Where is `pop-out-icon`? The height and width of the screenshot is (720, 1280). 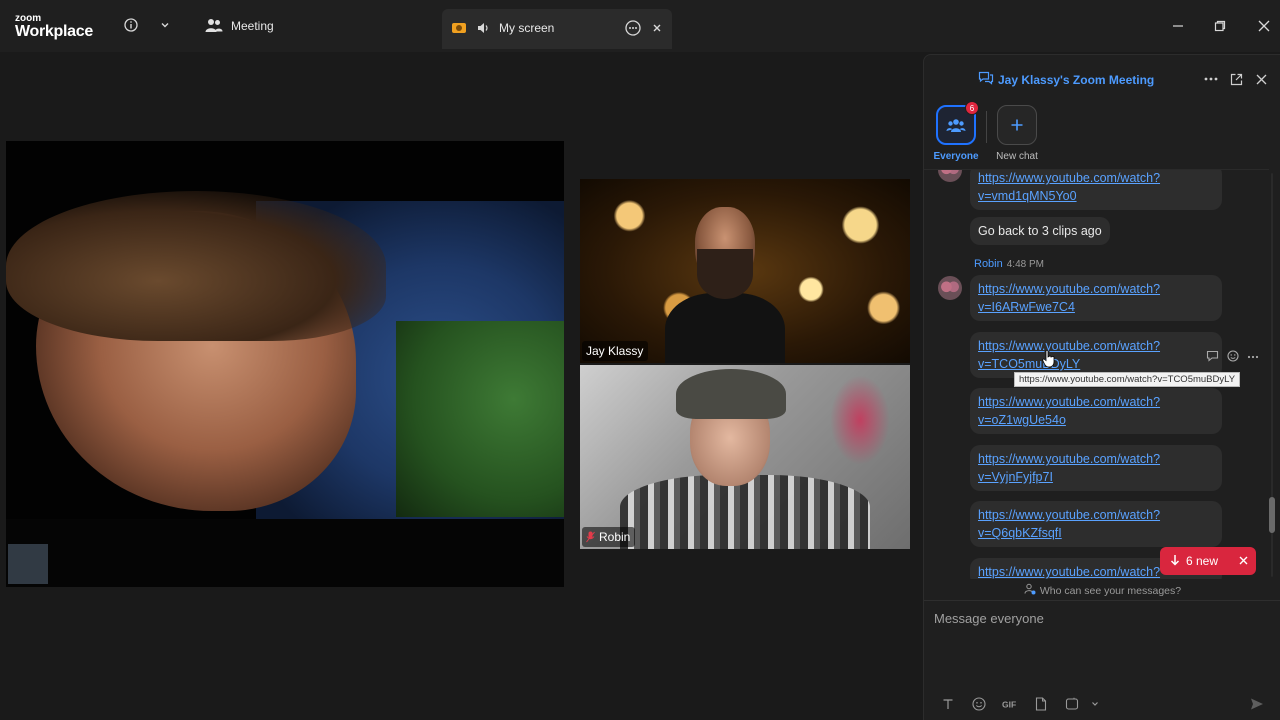 pop-out-icon is located at coordinates (1236, 79).